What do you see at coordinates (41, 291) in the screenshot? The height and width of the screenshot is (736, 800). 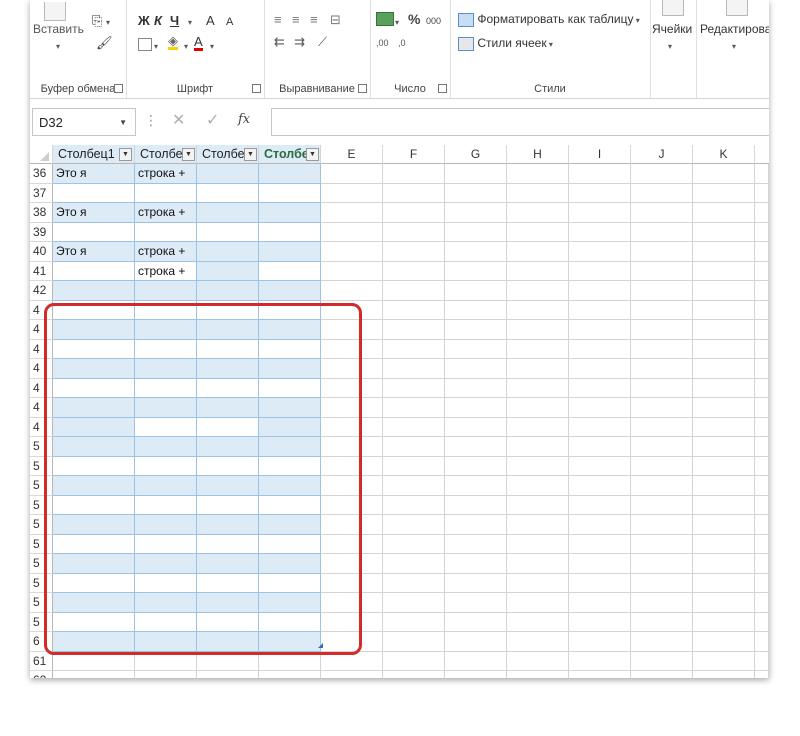 I see `row-header: 42` at bounding box center [41, 291].